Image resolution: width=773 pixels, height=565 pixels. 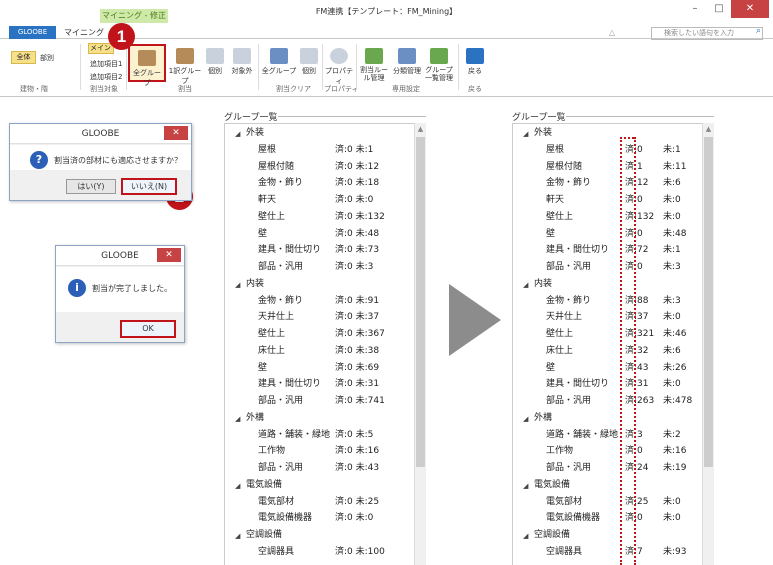 I want to click on tab-mining: マイニング, so click(x=84, y=32).